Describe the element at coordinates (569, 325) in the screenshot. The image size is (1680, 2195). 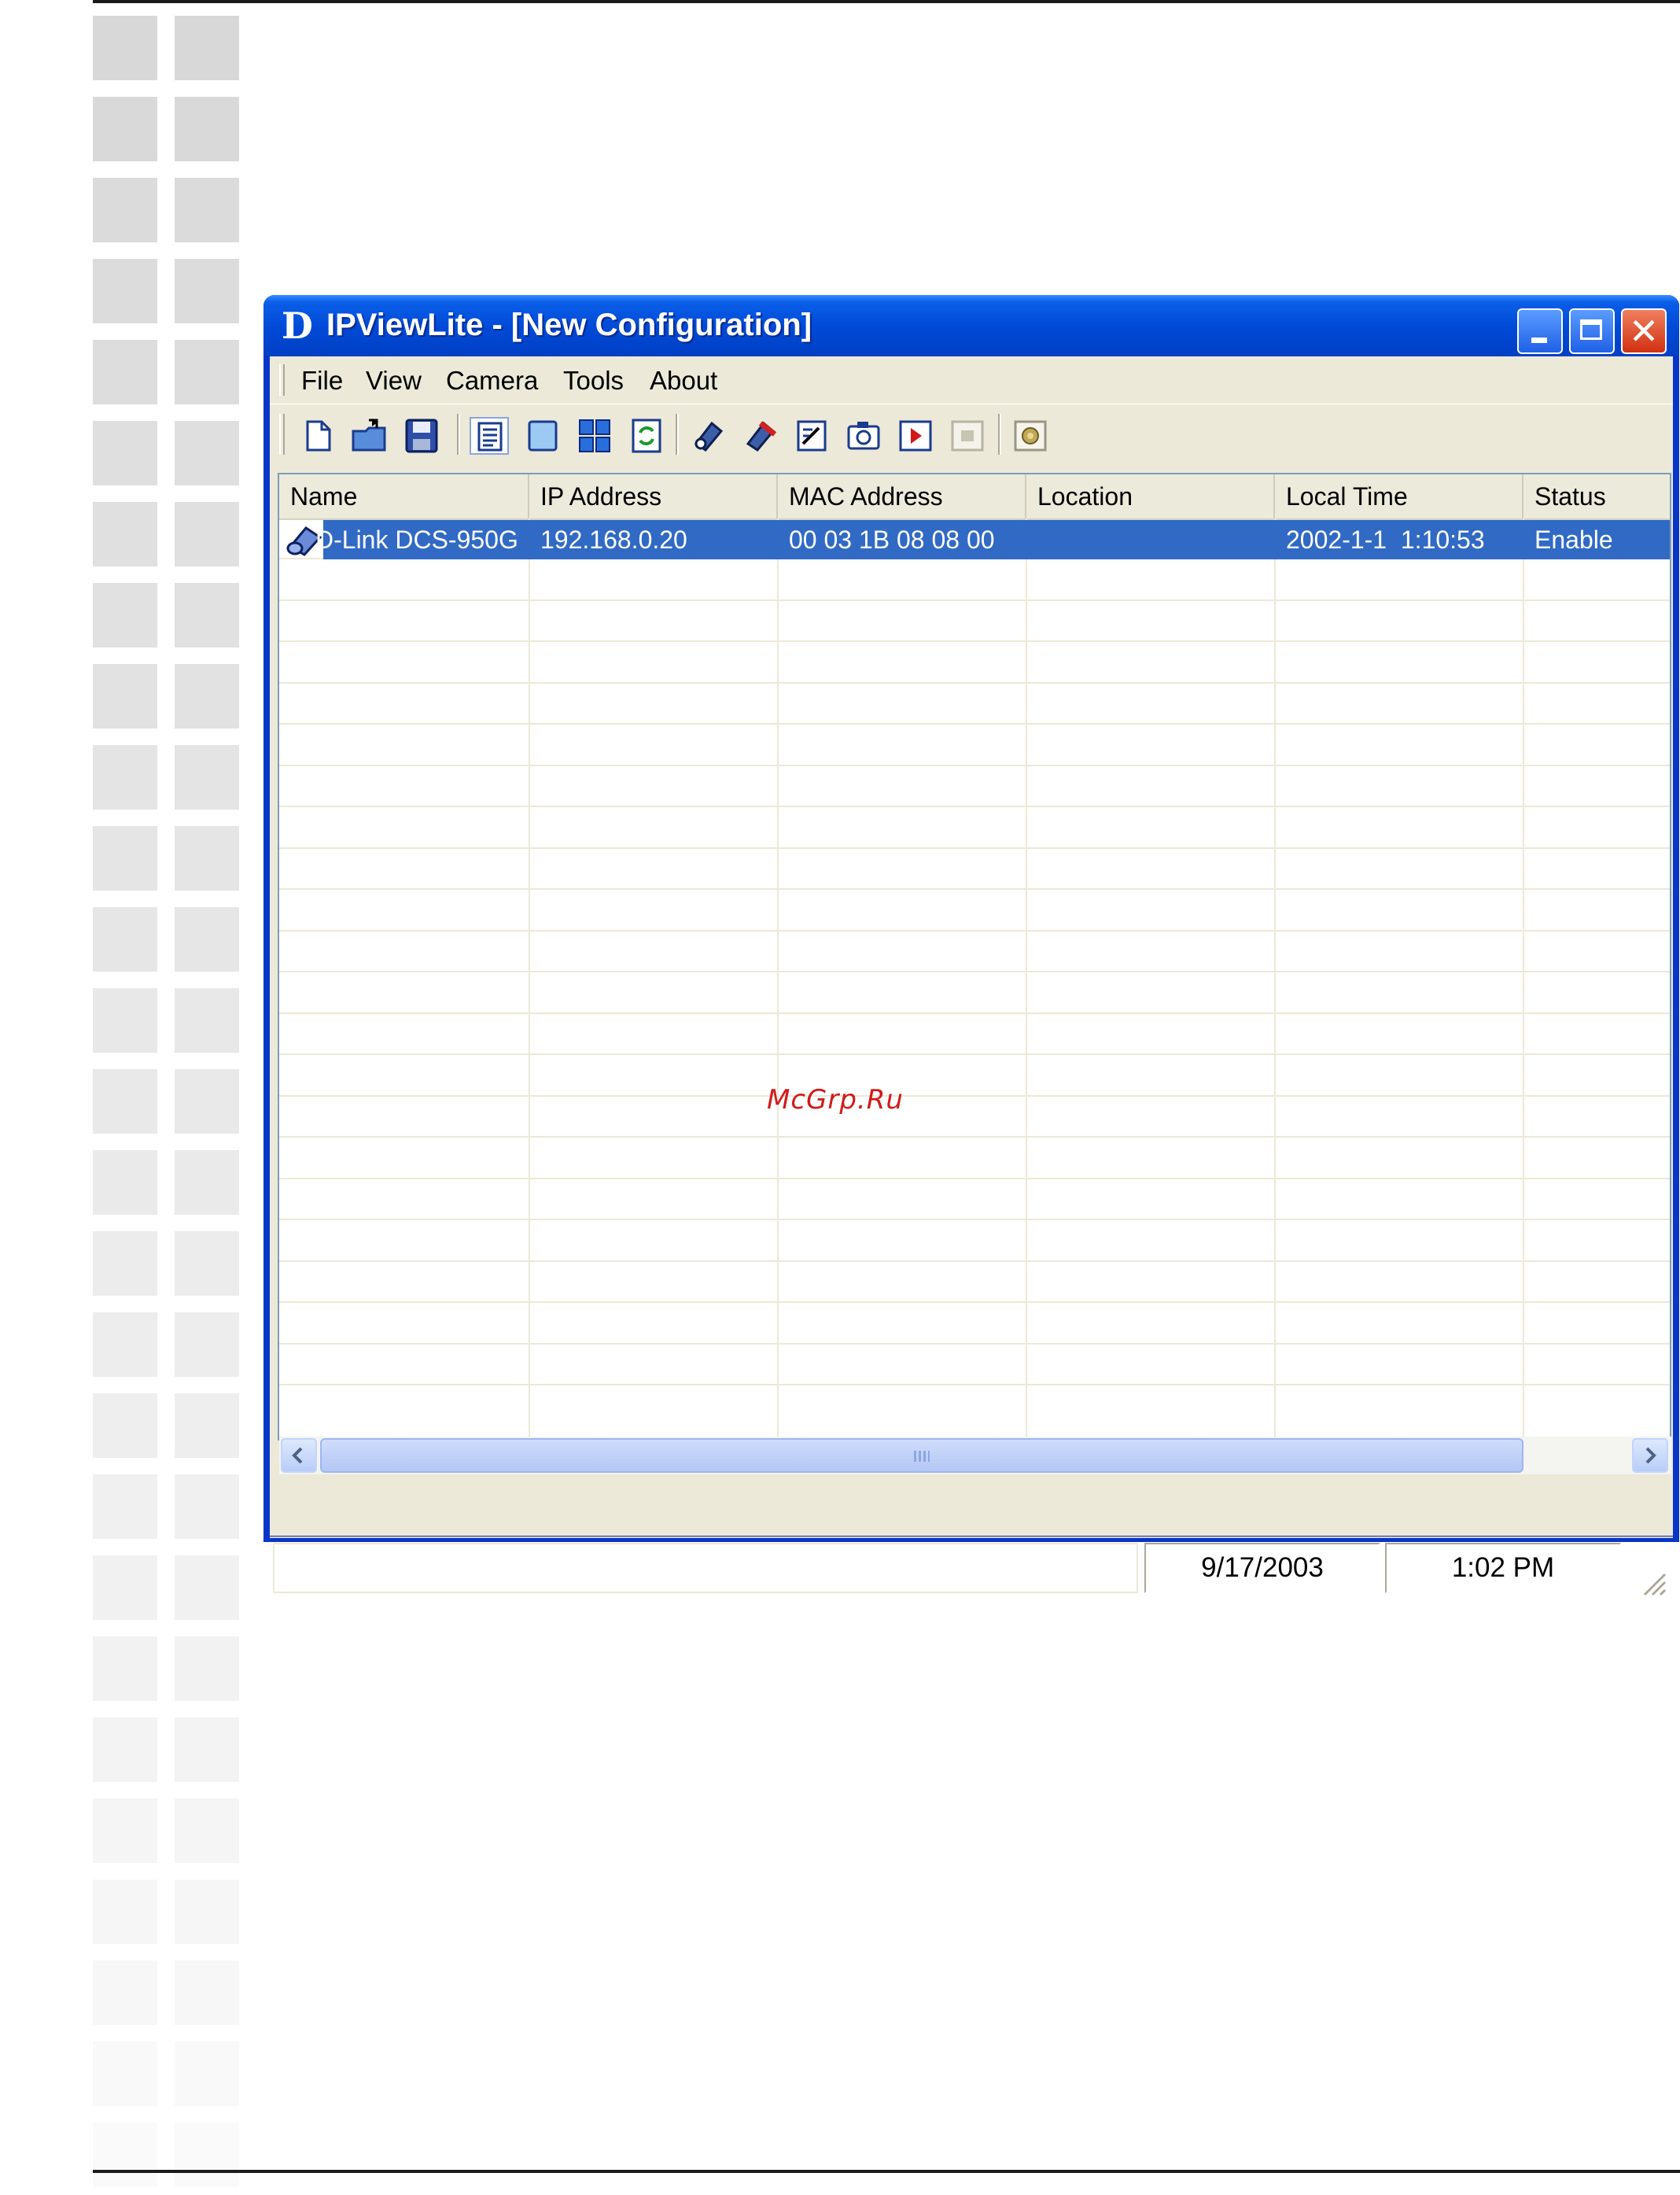
I see `window-title: IPViewLite - [New Configuration]` at that location.